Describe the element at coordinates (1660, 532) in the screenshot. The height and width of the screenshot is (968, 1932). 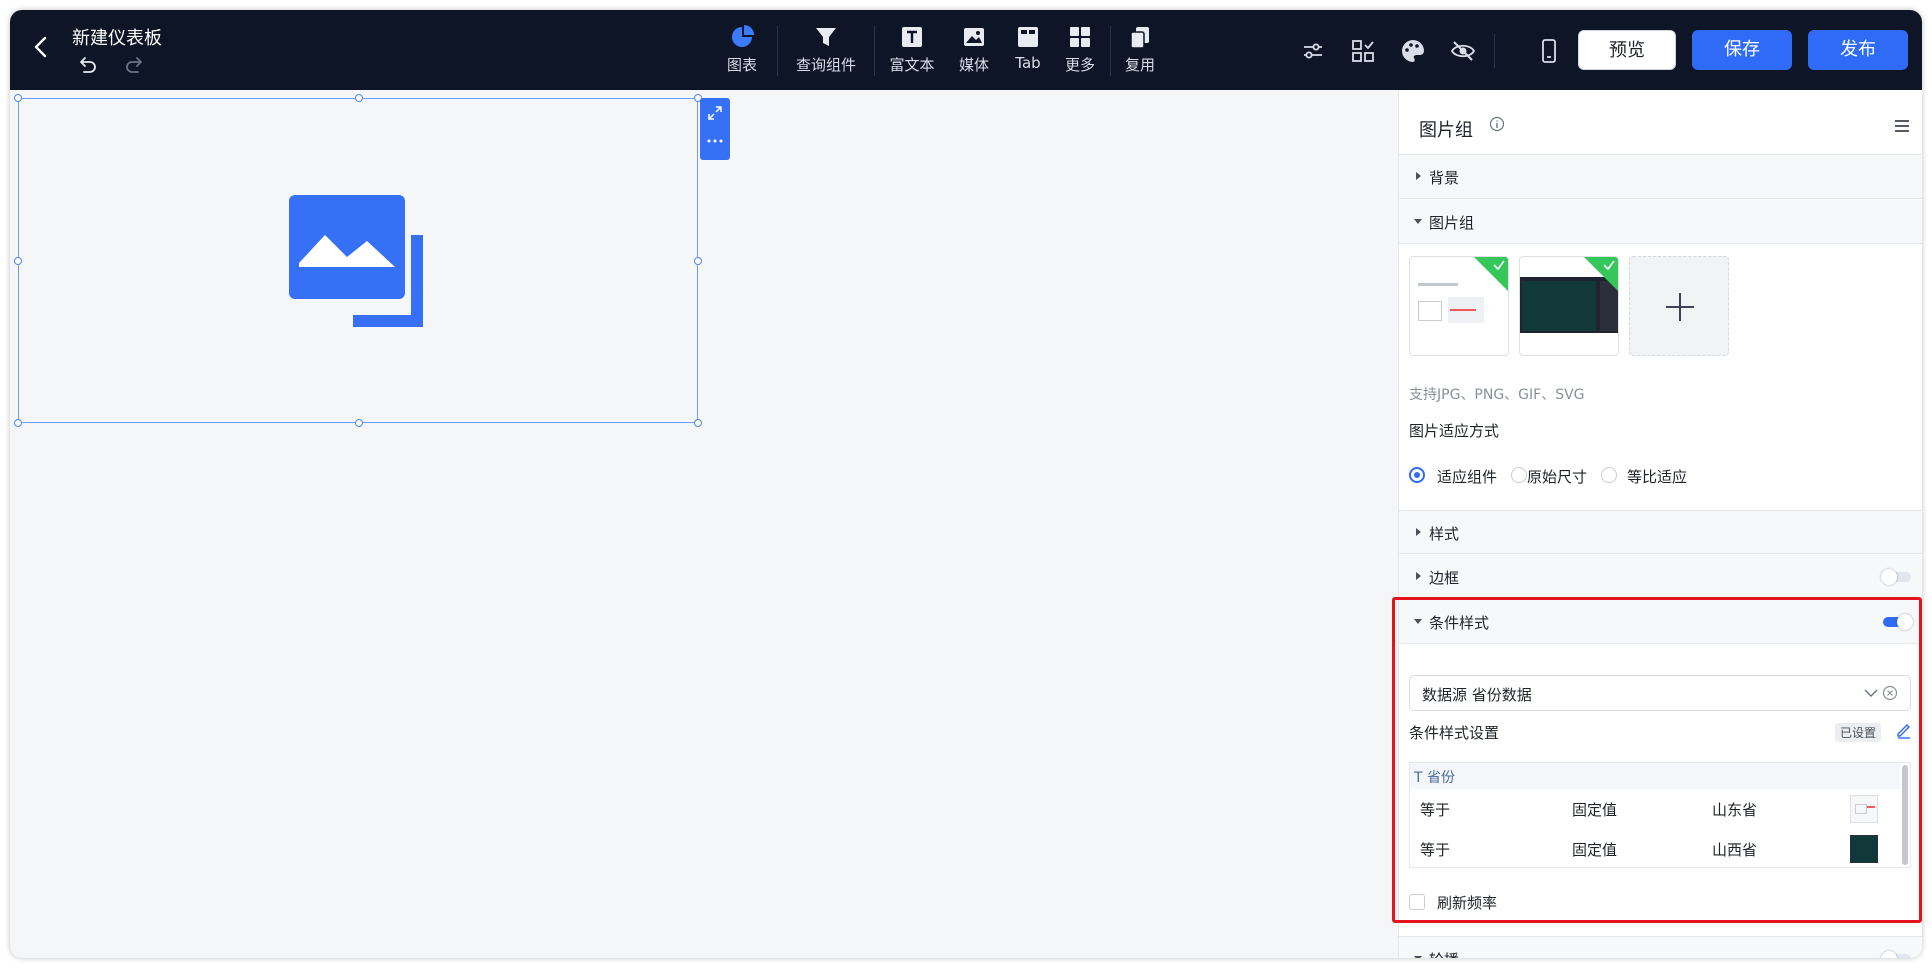
I see `section-style: 样式` at that location.